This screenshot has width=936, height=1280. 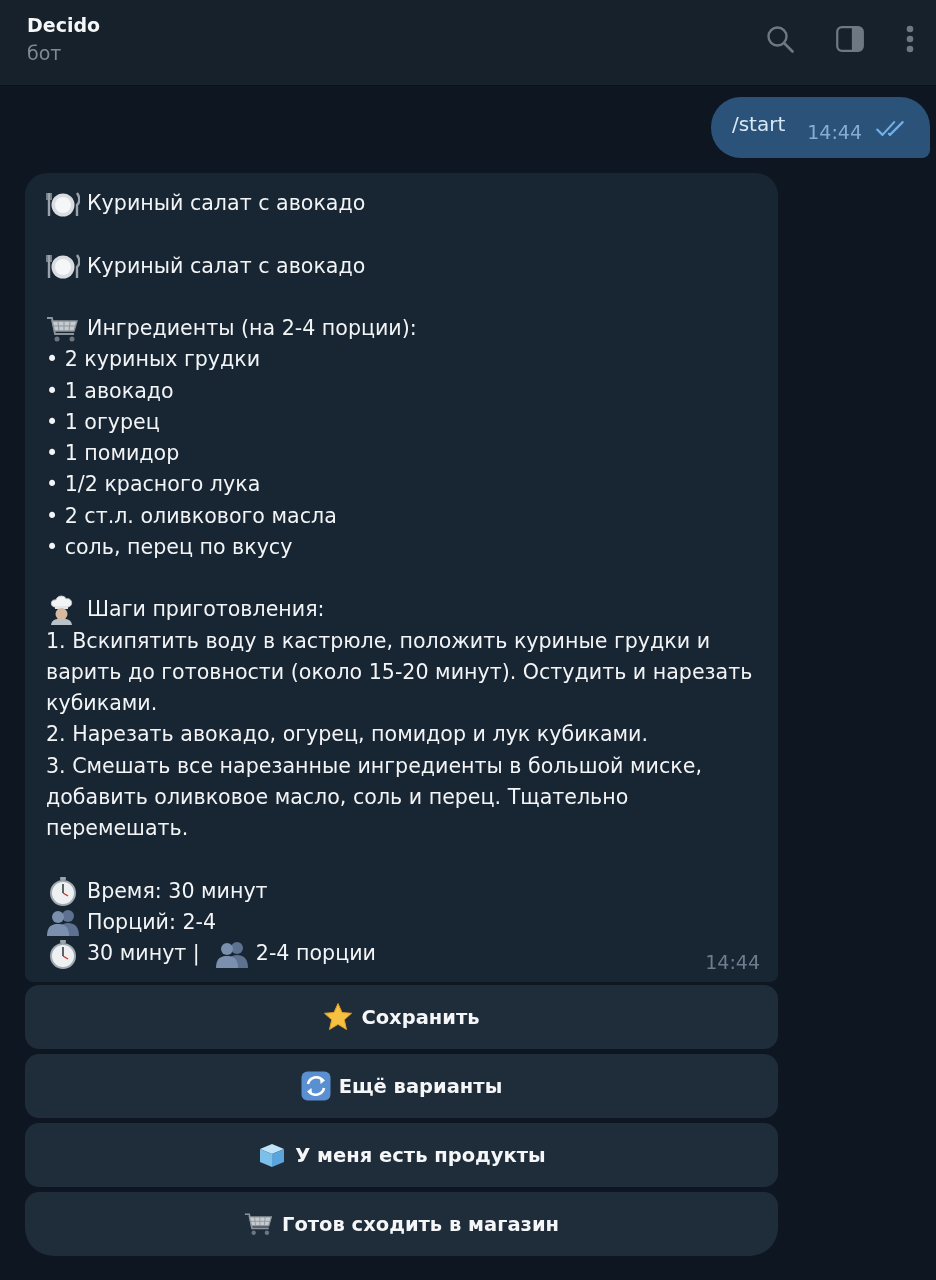 What do you see at coordinates (177, 891) in the screenshot?
I see `time-text: Время: 30 минут` at bounding box center [177, 891].